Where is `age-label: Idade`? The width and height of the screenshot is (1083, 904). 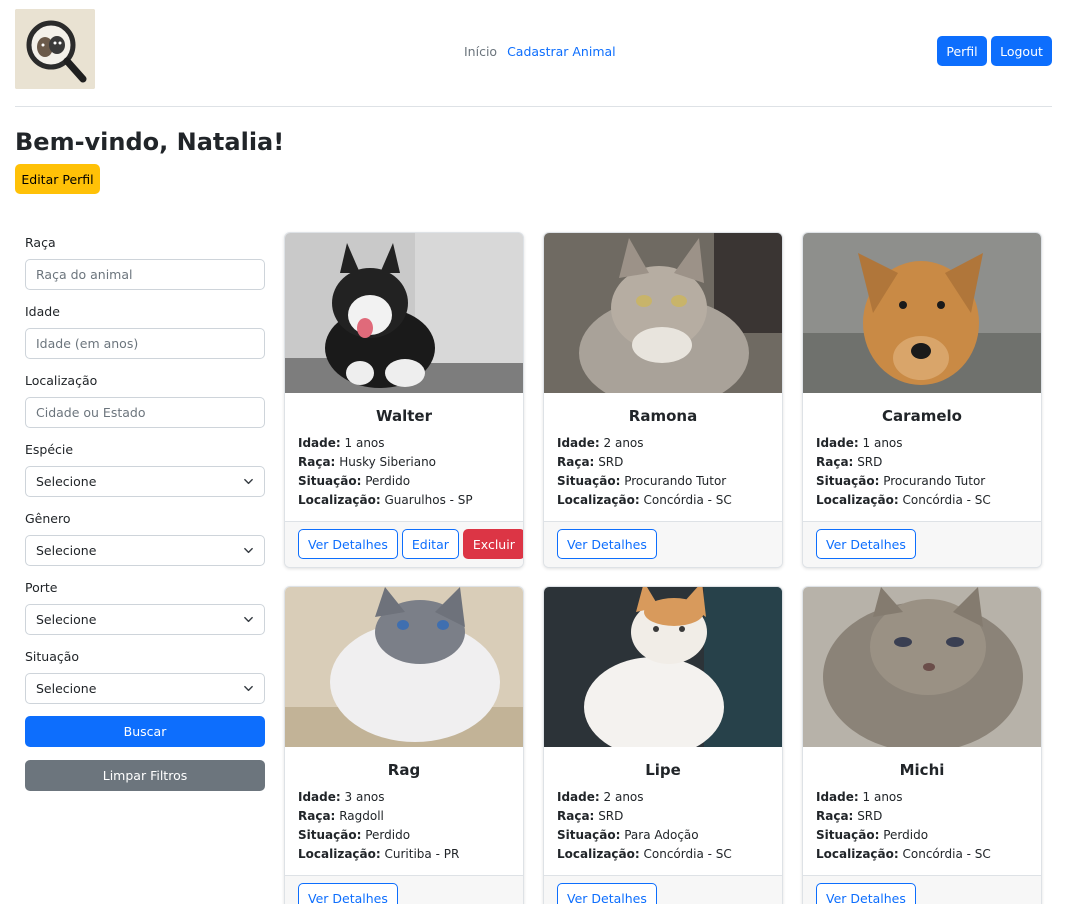
age-label: Idade is located at coordinates (42, 311).